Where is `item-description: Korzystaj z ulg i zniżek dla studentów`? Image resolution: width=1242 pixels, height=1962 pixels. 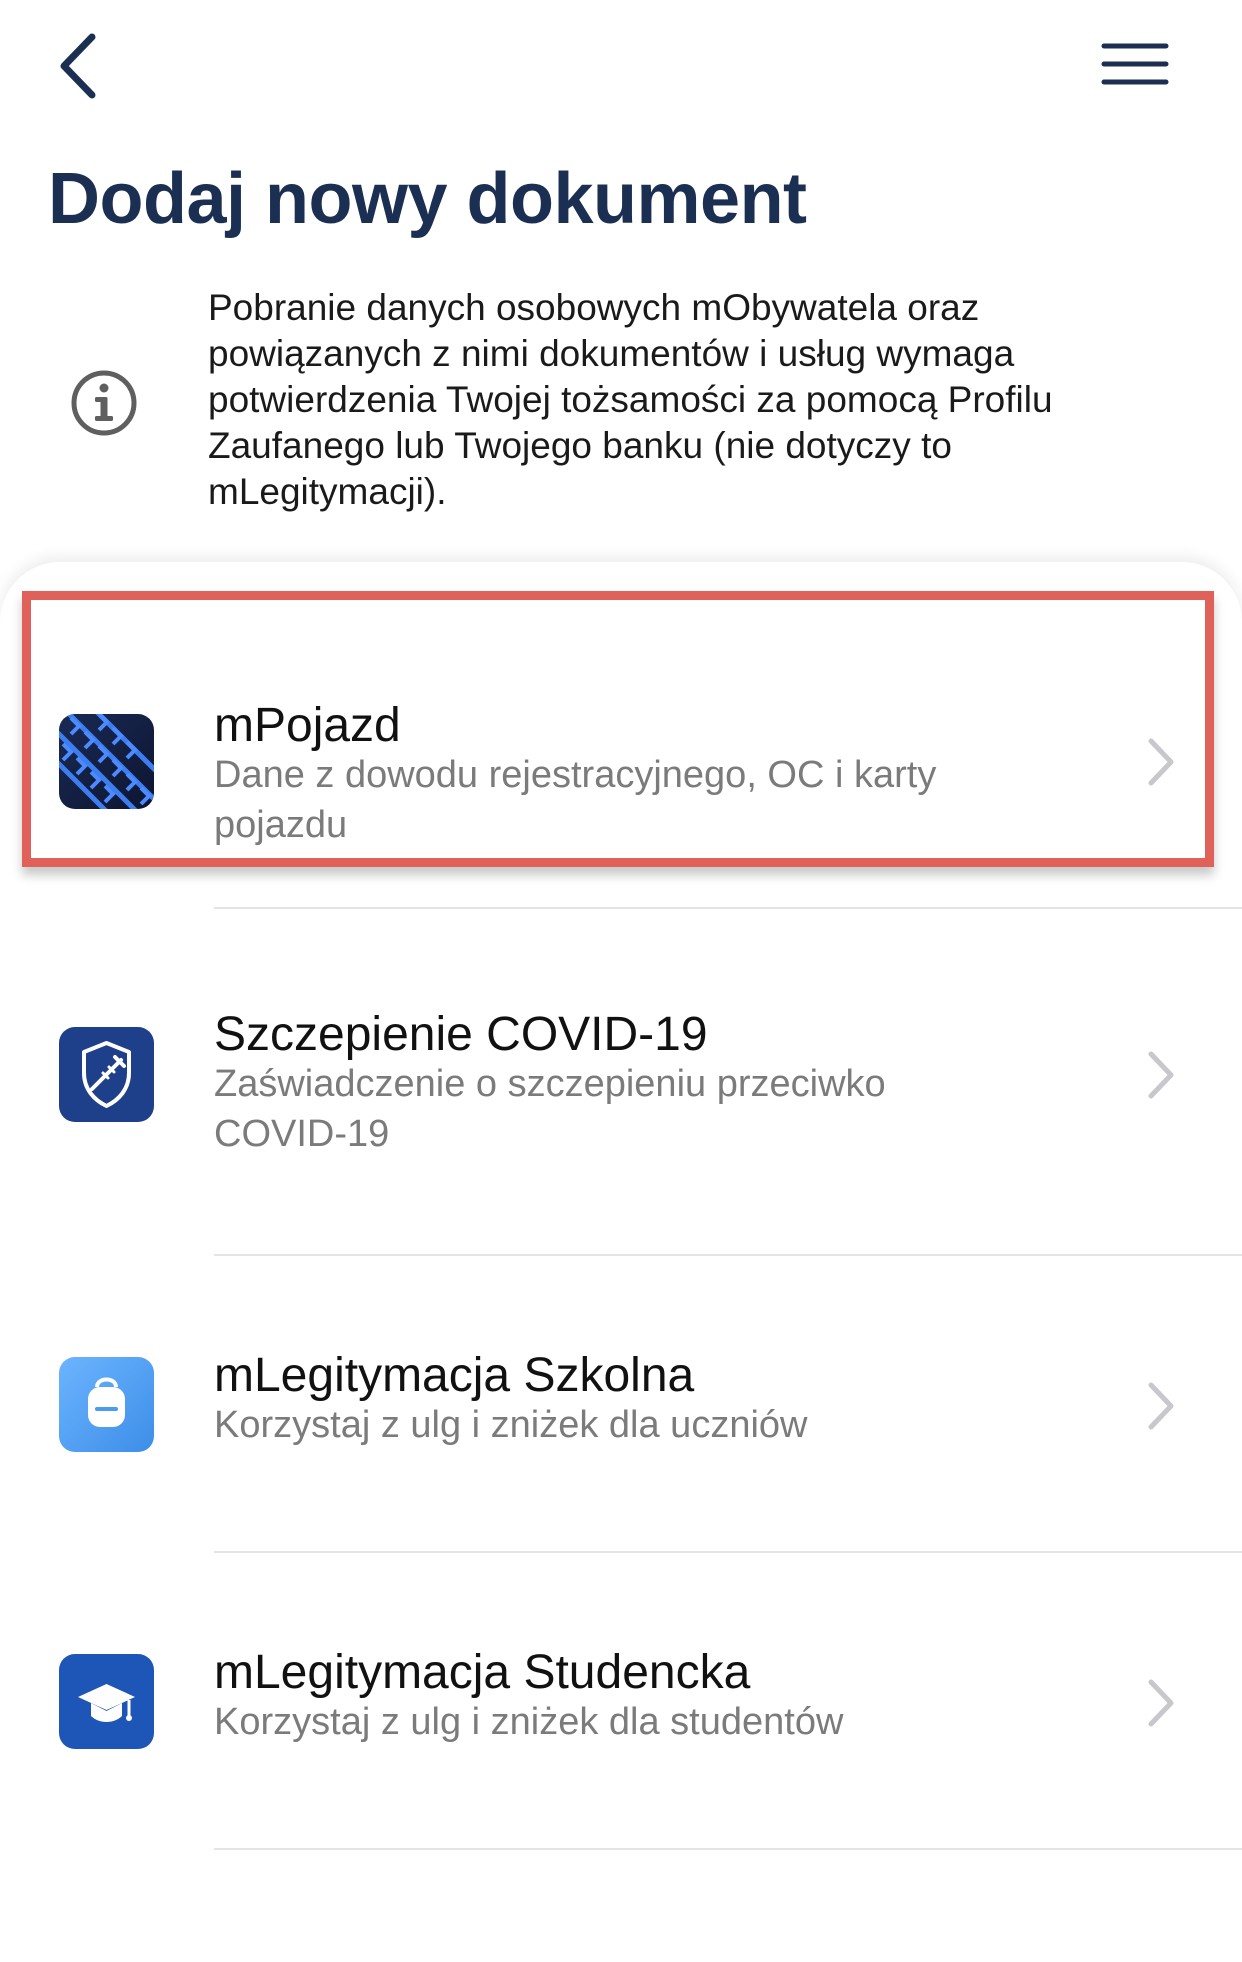 item-description: Korzystaj z ulg i zniżek dla studentów is located at coordinates (529, 1722).